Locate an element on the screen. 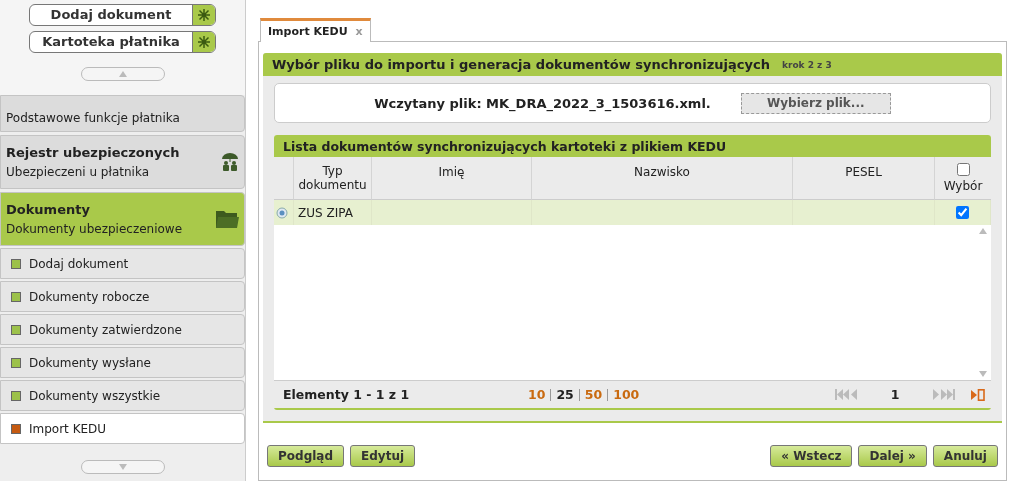  action-button: Podgląd is located at coordinates (306, 456).